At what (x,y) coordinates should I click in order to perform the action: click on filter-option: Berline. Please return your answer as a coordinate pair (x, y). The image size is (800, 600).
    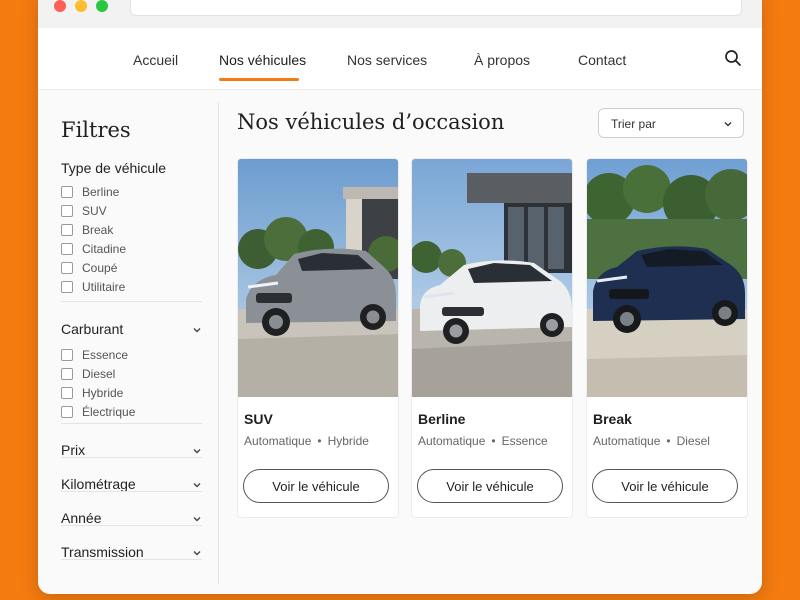
    Looking at the image, I should click on (90, 192).